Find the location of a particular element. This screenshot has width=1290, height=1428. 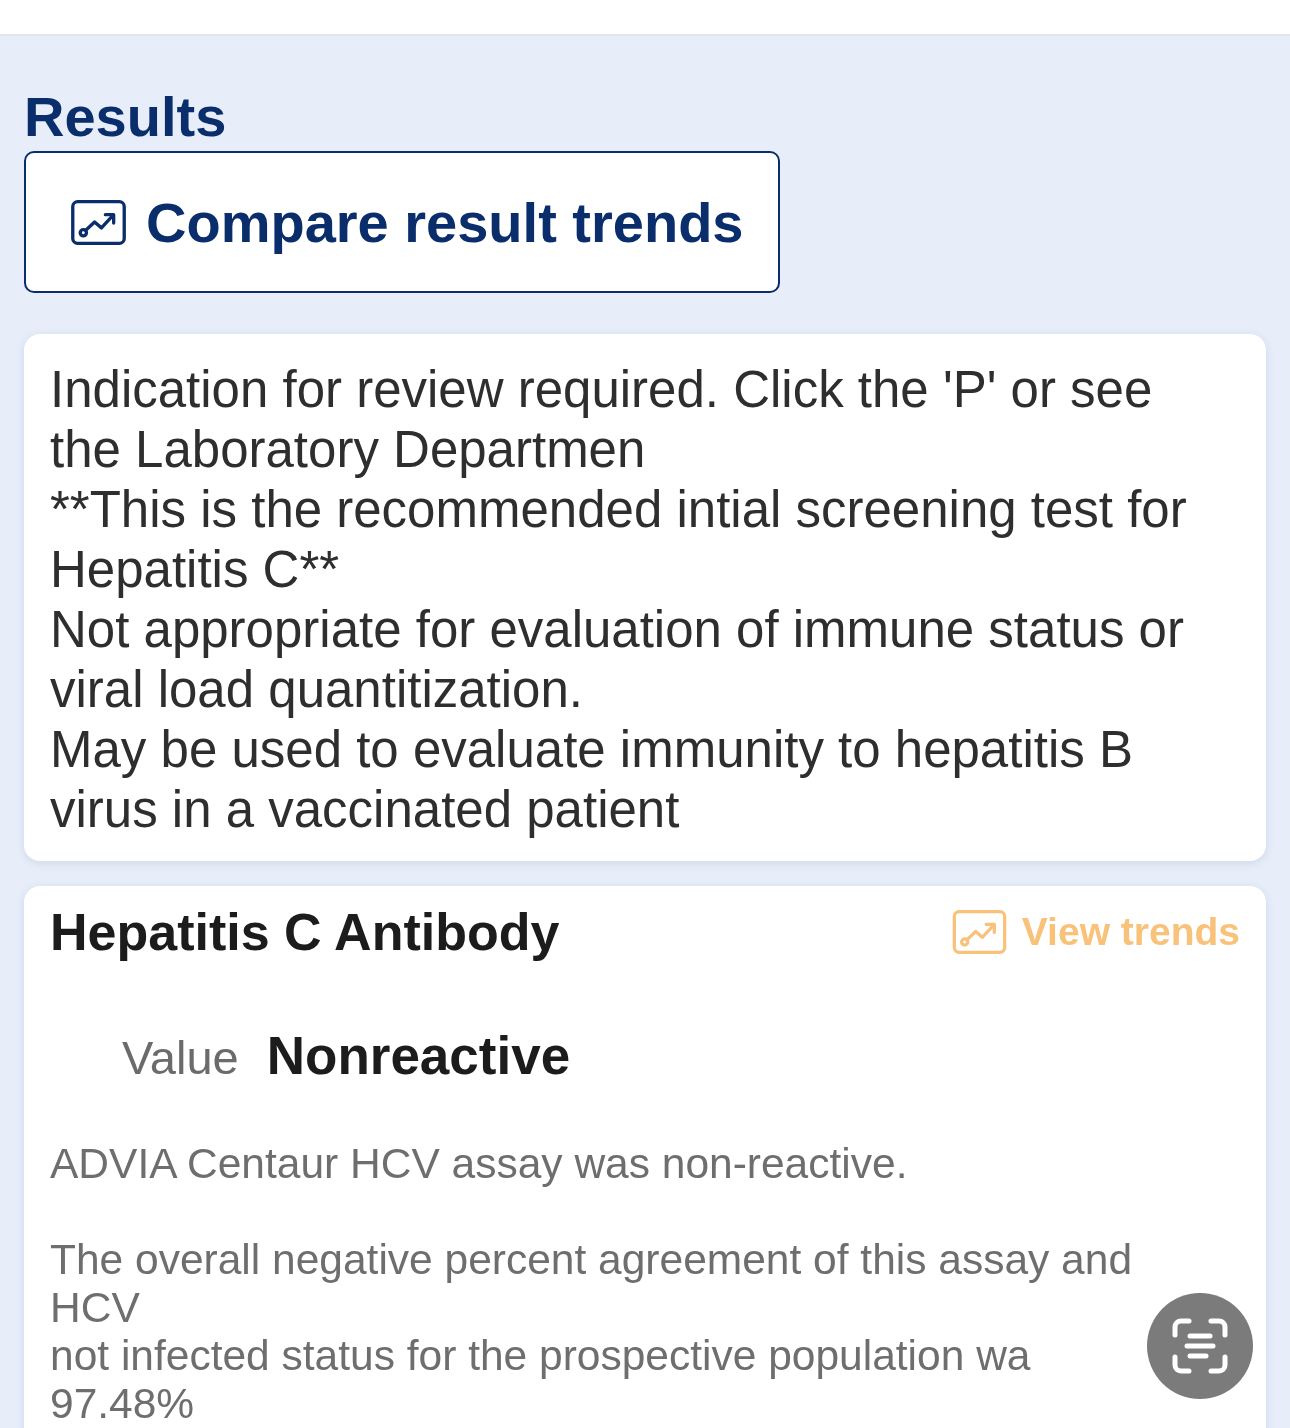

value-label: Value is located at coordinates (180, 1058).